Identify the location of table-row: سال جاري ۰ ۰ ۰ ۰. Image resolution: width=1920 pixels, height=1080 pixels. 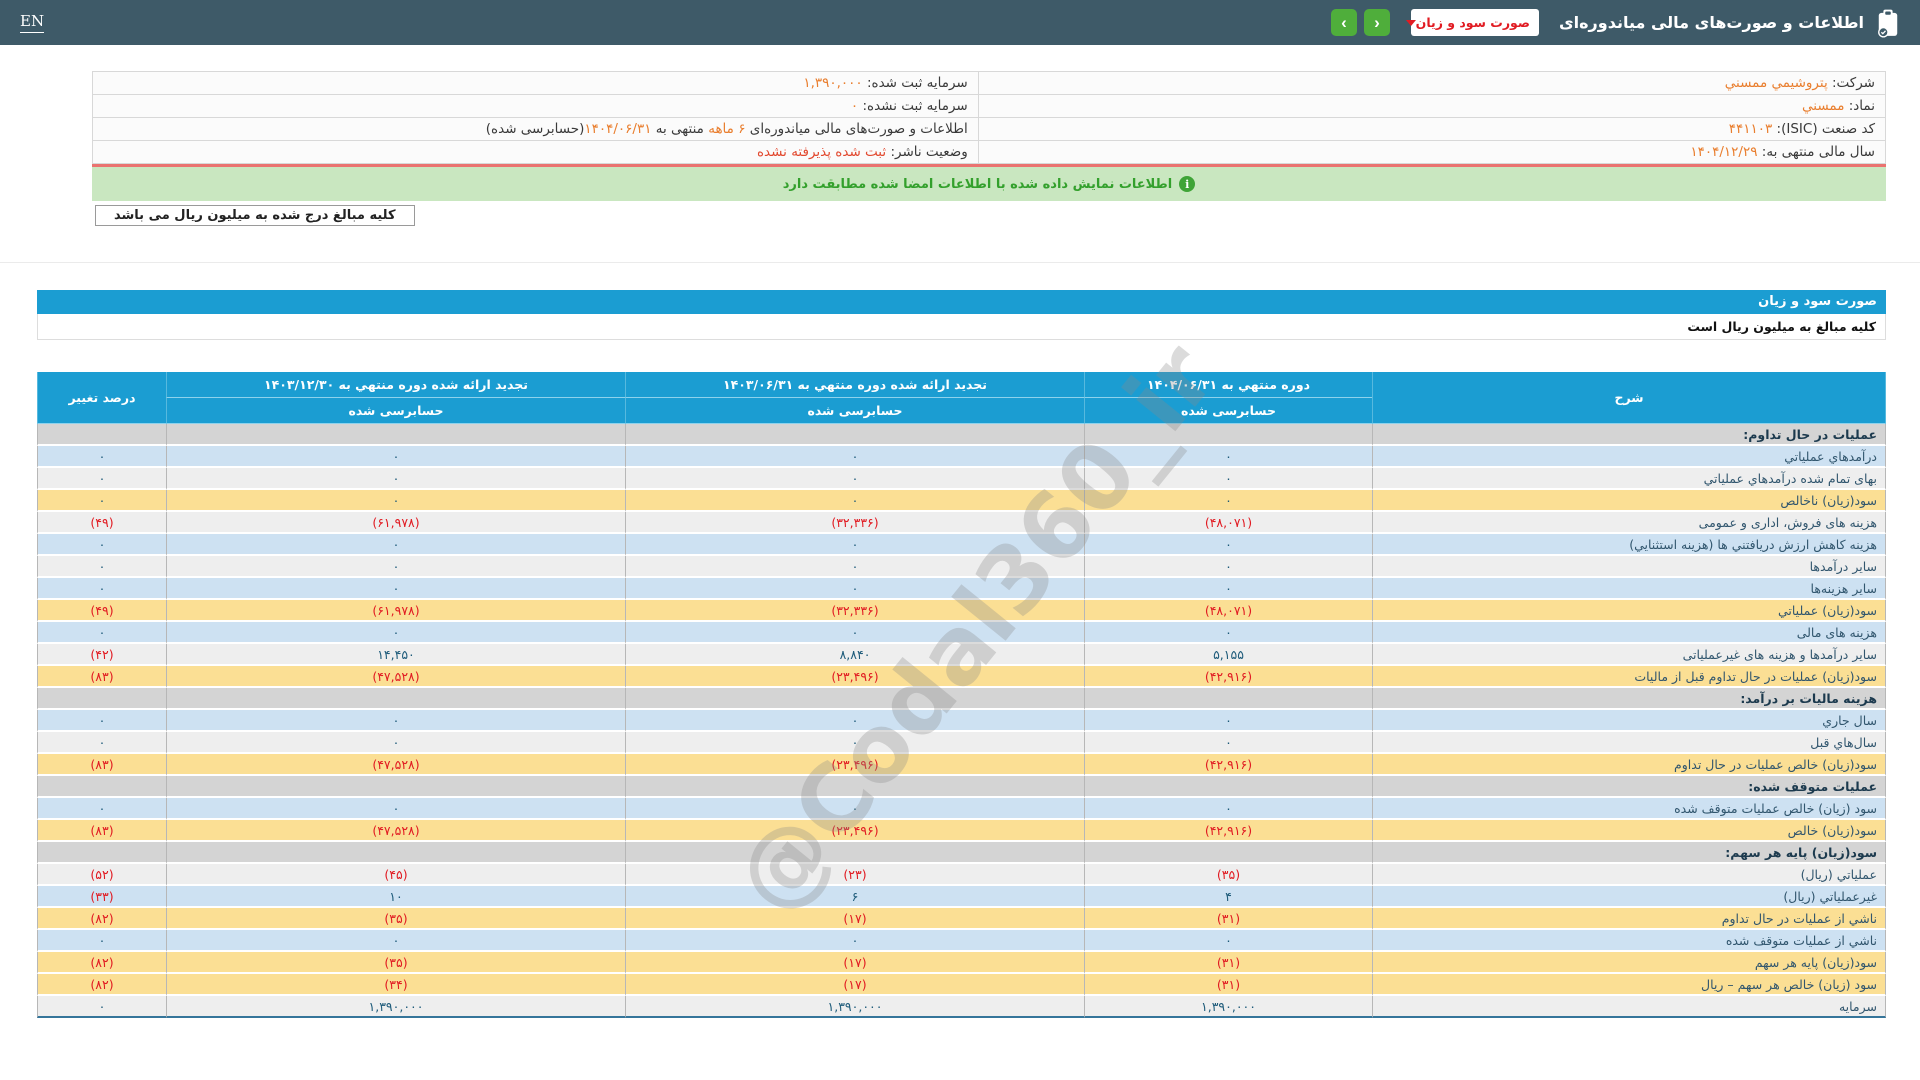
(961, 721).